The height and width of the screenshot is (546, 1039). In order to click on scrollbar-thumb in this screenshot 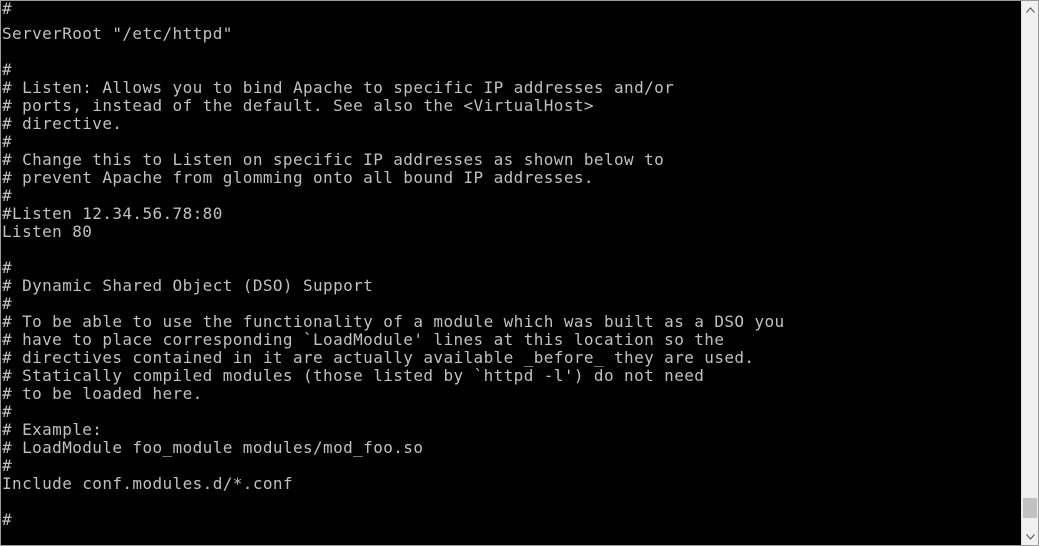, I will do `click(1030, 508)`.